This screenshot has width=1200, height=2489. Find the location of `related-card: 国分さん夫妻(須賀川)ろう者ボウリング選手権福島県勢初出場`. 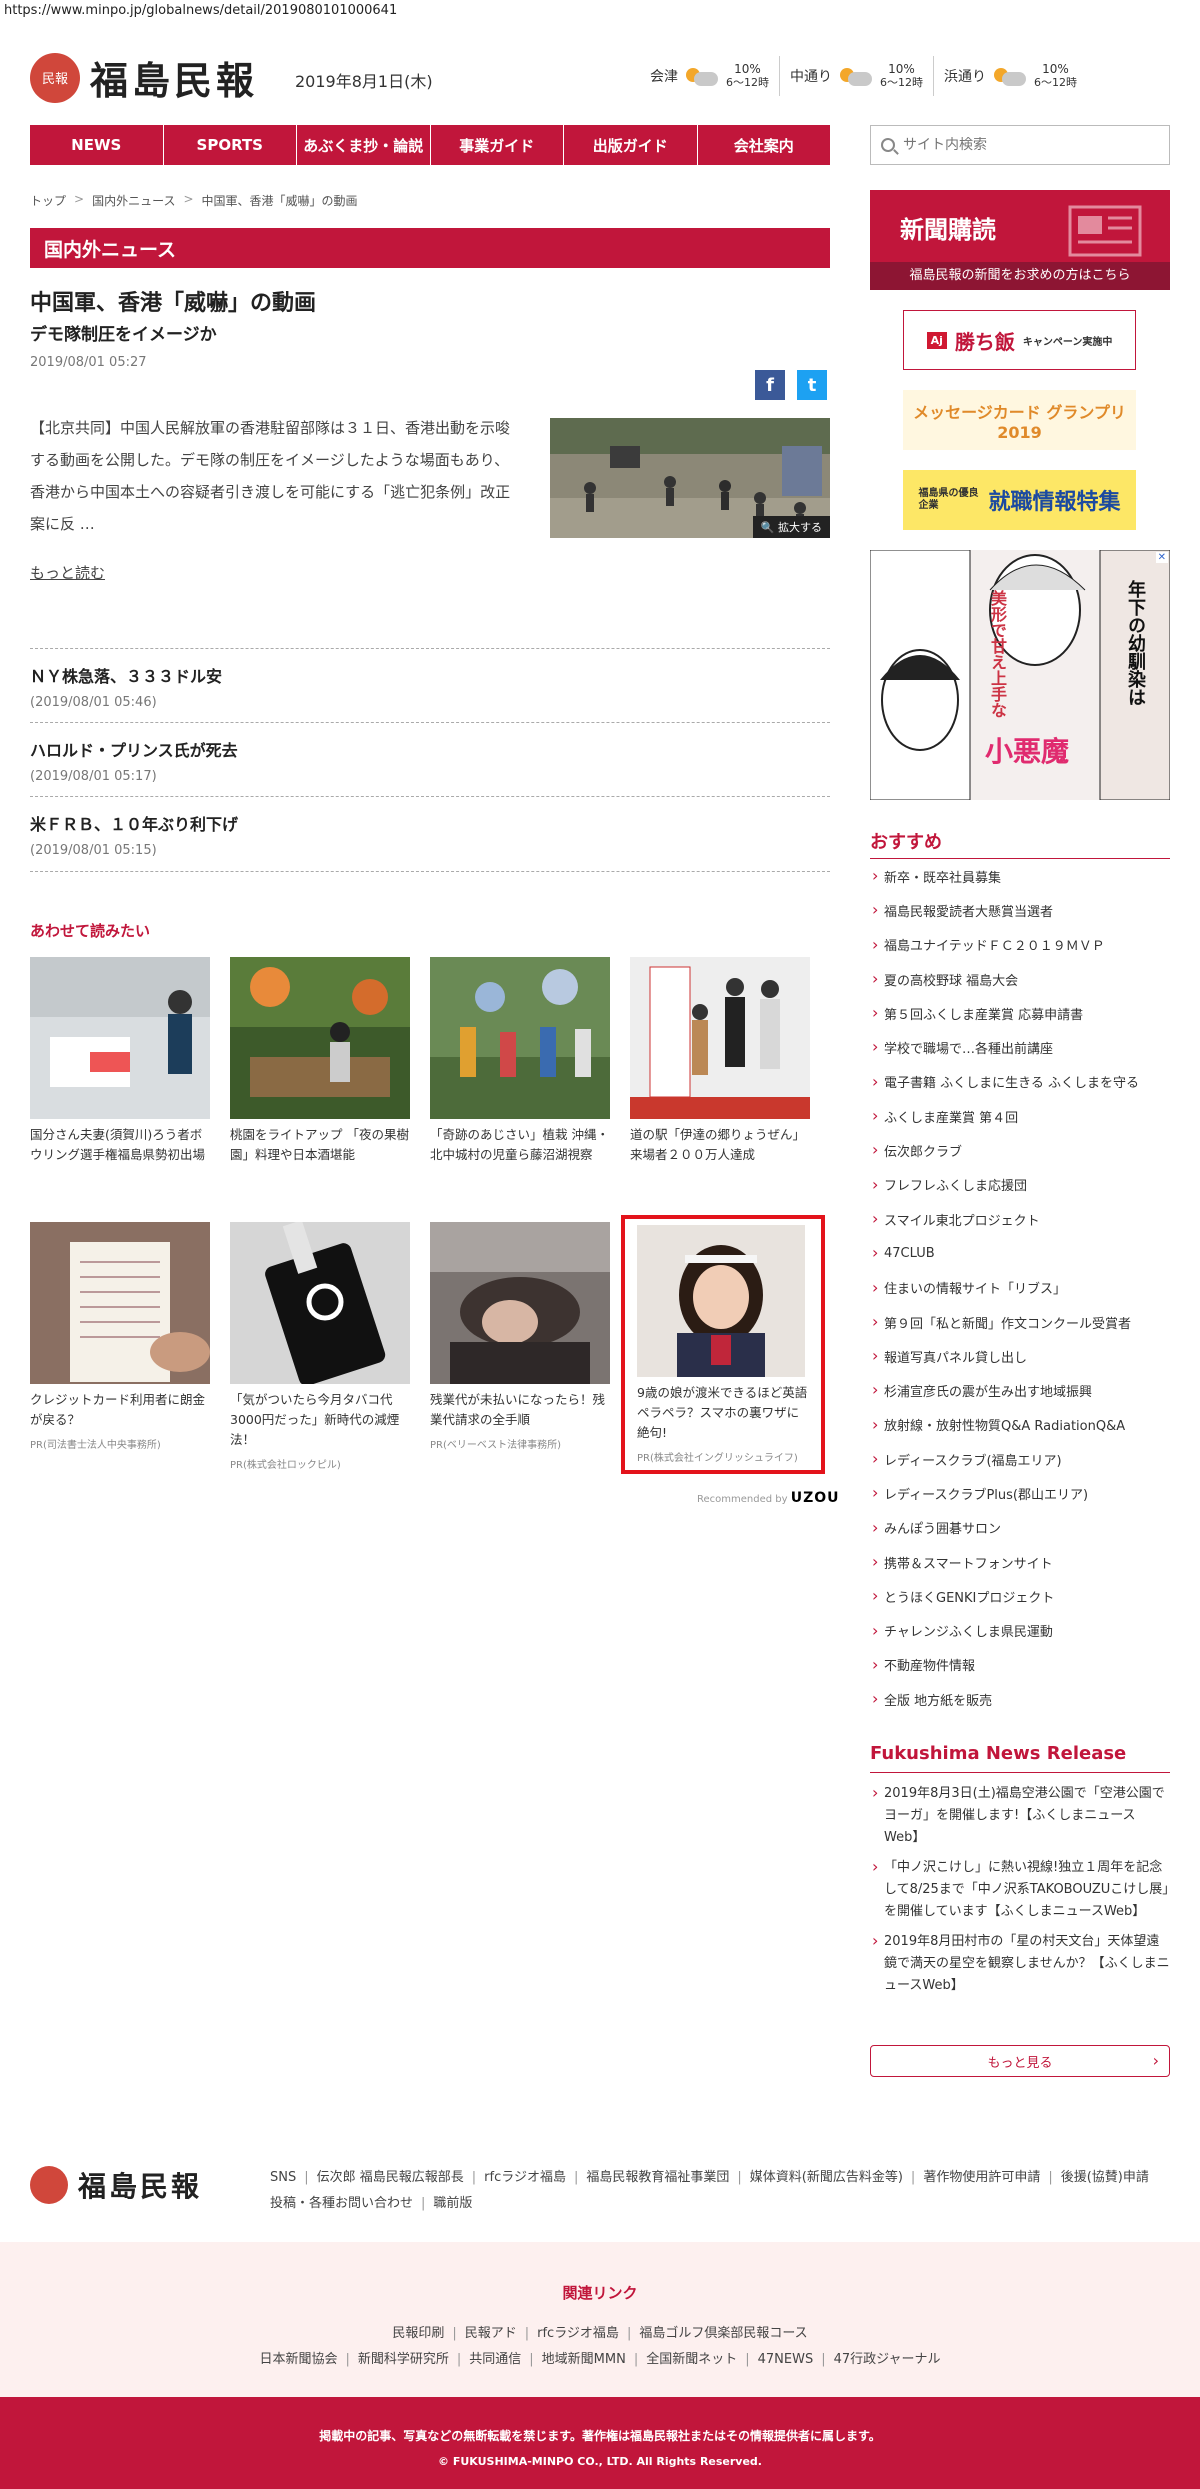

related-card: 国分さん夫妻(須賀川)ろう者ボウリング選手権福島県勢初出場 is located at coordinates (120, 1061).